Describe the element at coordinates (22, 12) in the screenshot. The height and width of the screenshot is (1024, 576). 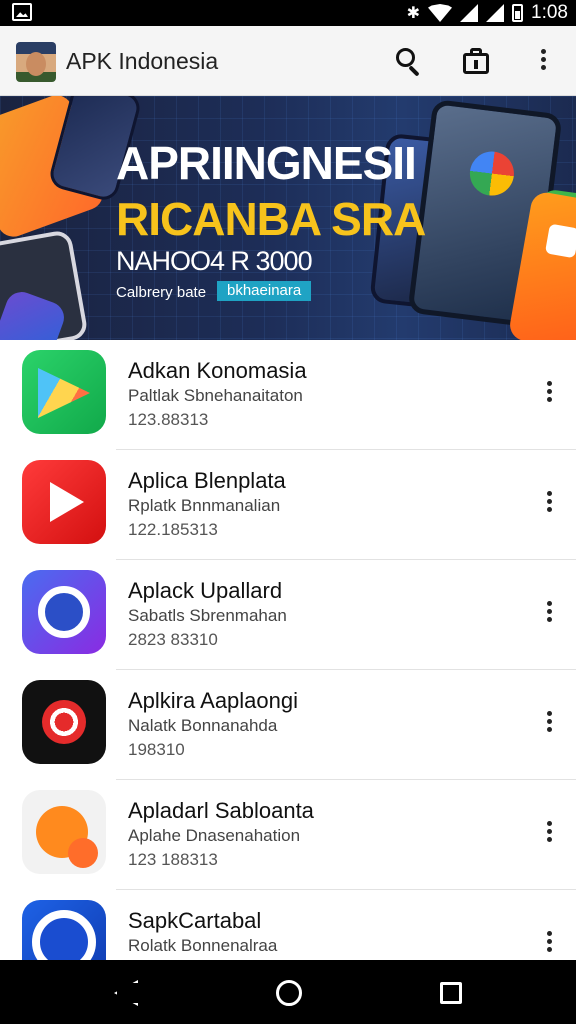
I see `gallery-icon` at that location.